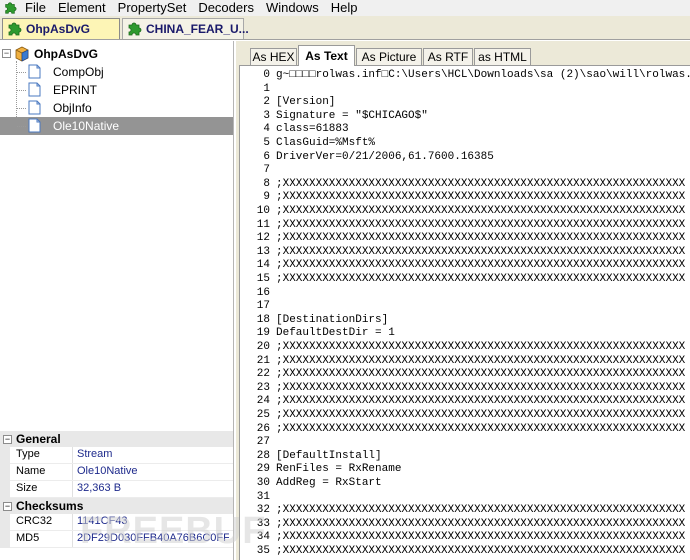 This screenshot has height=560, width=690. Describe the element at coordinates (273, 56) in the screenshot. I see `tab-as-hex: As HEX` at that location.